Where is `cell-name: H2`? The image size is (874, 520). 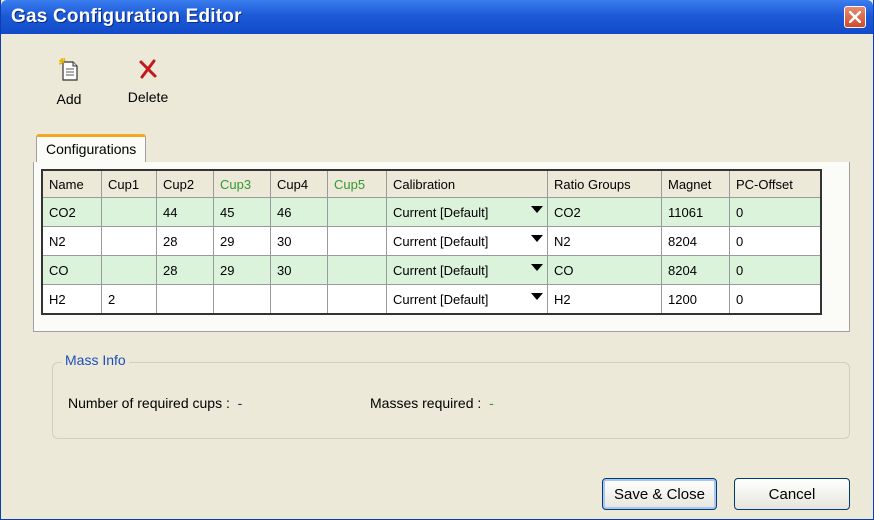
cell-name: H2 is located at coordinates (71, 299).